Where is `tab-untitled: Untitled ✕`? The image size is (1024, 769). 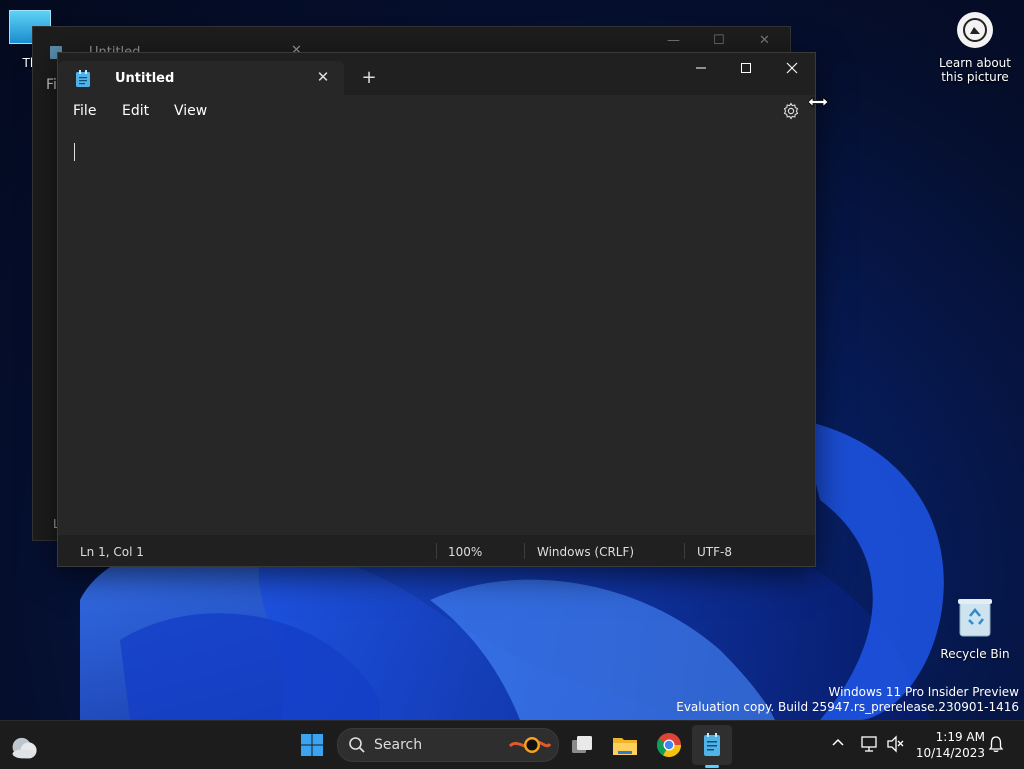
tab-untitled: Untitled ✕ is located at coordinates (201, 78).